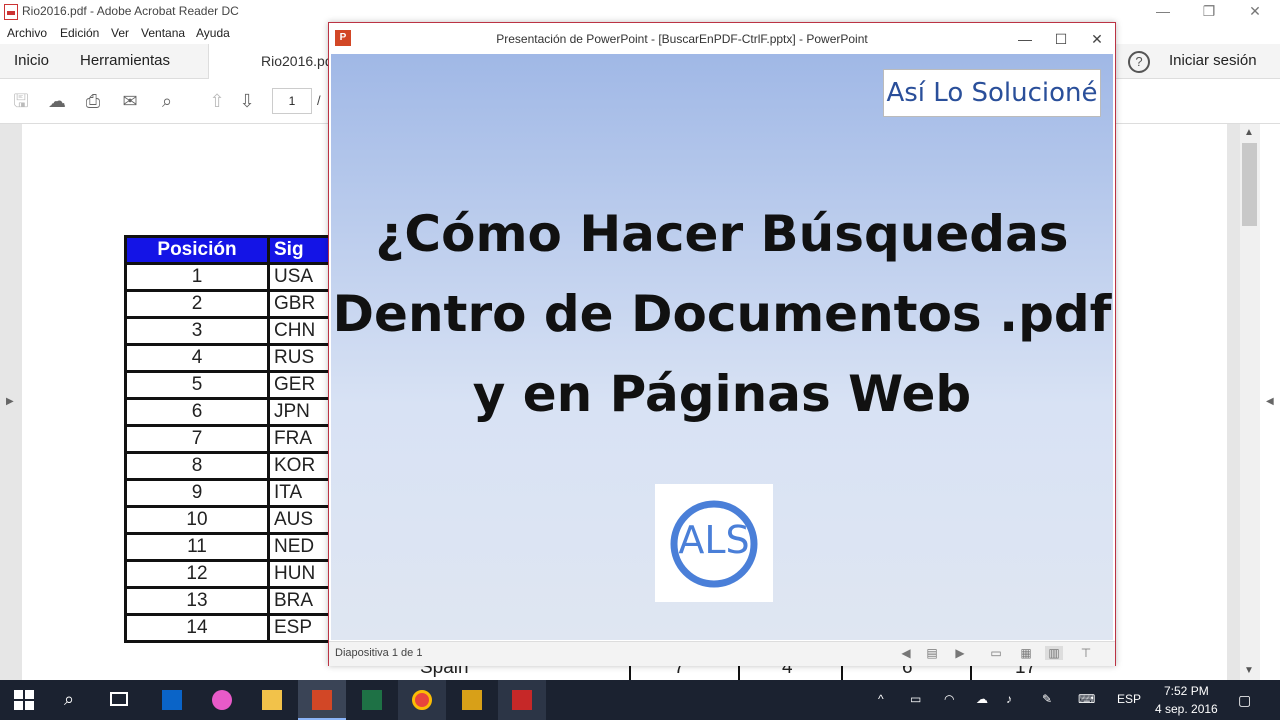 The width and height of the screenshot is (1280, 720). I want to click on table-row: 11 NED, so click(229, 547).